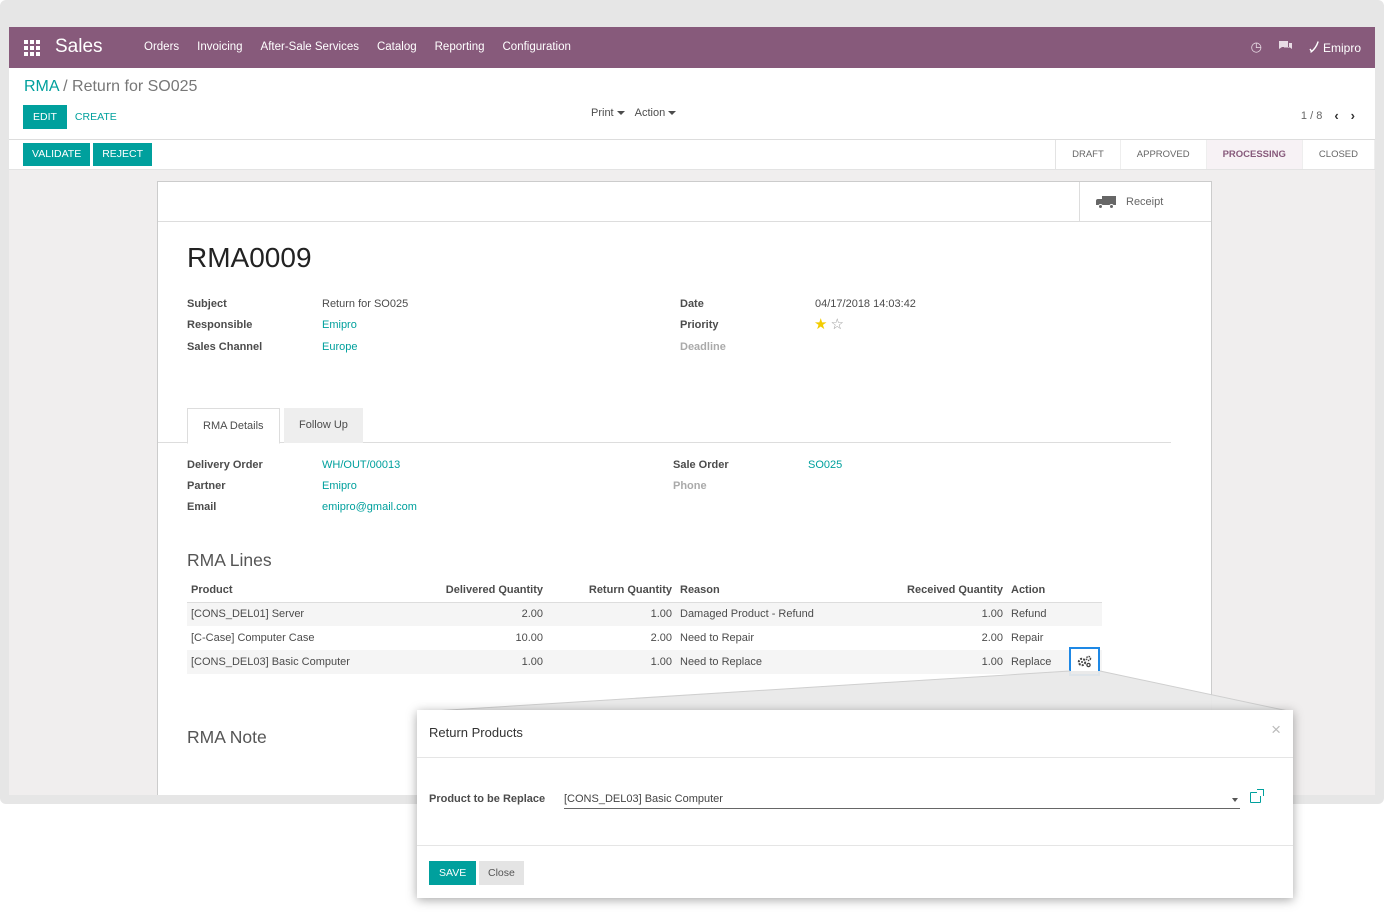 The image size is (1384, 918). What do you see at coordinates (369, 507) in the screenshot?
I see `email-value: emipro@gmail.com` at bounding box center [369, 507].